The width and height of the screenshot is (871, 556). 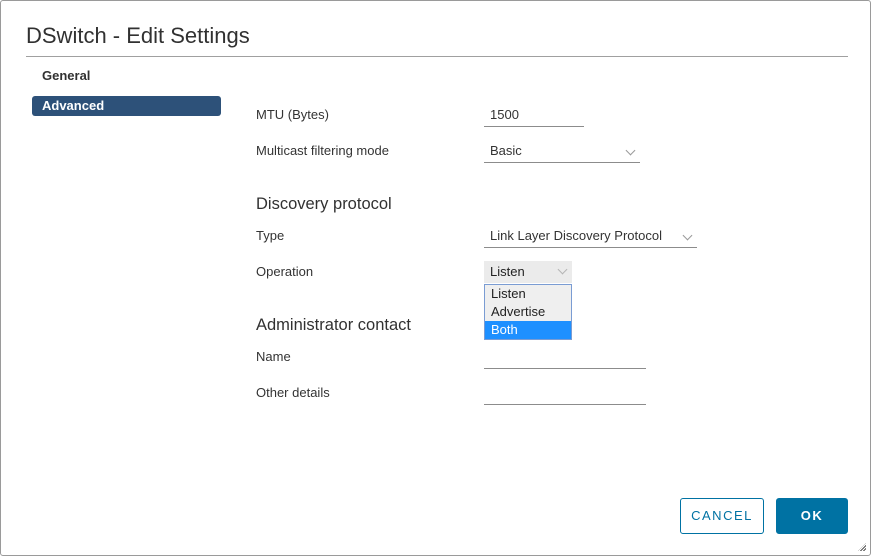 I want to click on other-details-label: Other details, so click(x=293, y=392).